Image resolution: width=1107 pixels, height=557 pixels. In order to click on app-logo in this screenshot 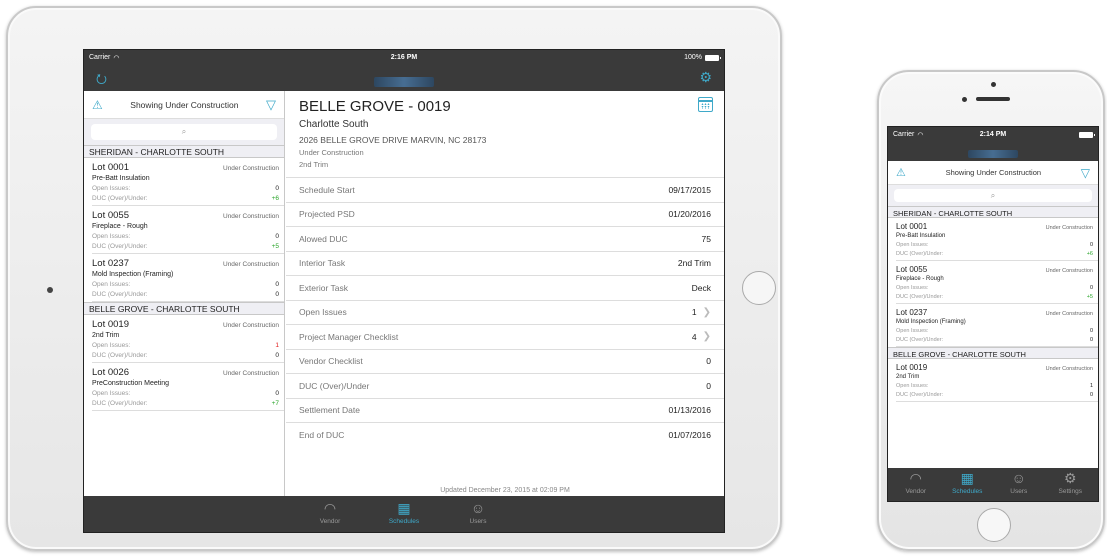, I will do `click(993, 154)`.